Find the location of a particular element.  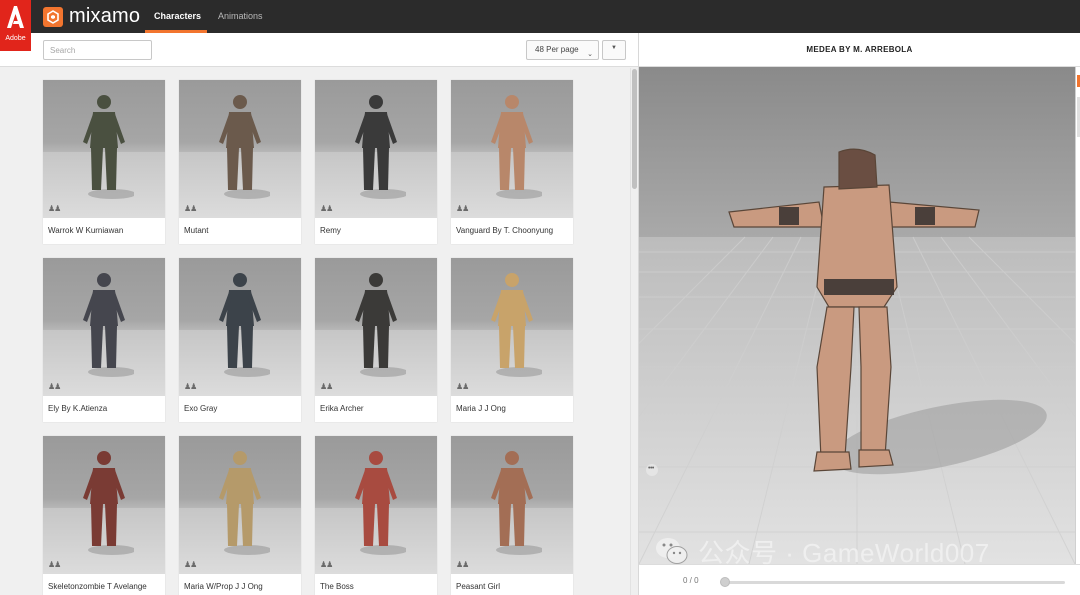

library-toolbar: 48 Per page ⌄ ▼ is located at coordinates (319, 50).